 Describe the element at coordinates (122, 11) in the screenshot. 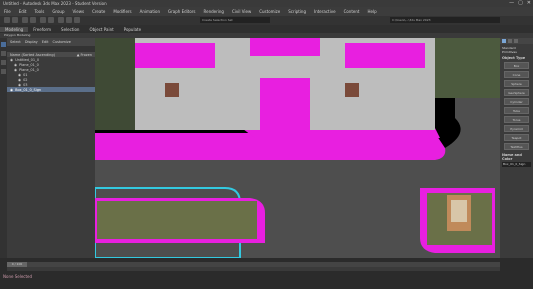

I see `menu-item-modifiers: Modifiers` at that location.